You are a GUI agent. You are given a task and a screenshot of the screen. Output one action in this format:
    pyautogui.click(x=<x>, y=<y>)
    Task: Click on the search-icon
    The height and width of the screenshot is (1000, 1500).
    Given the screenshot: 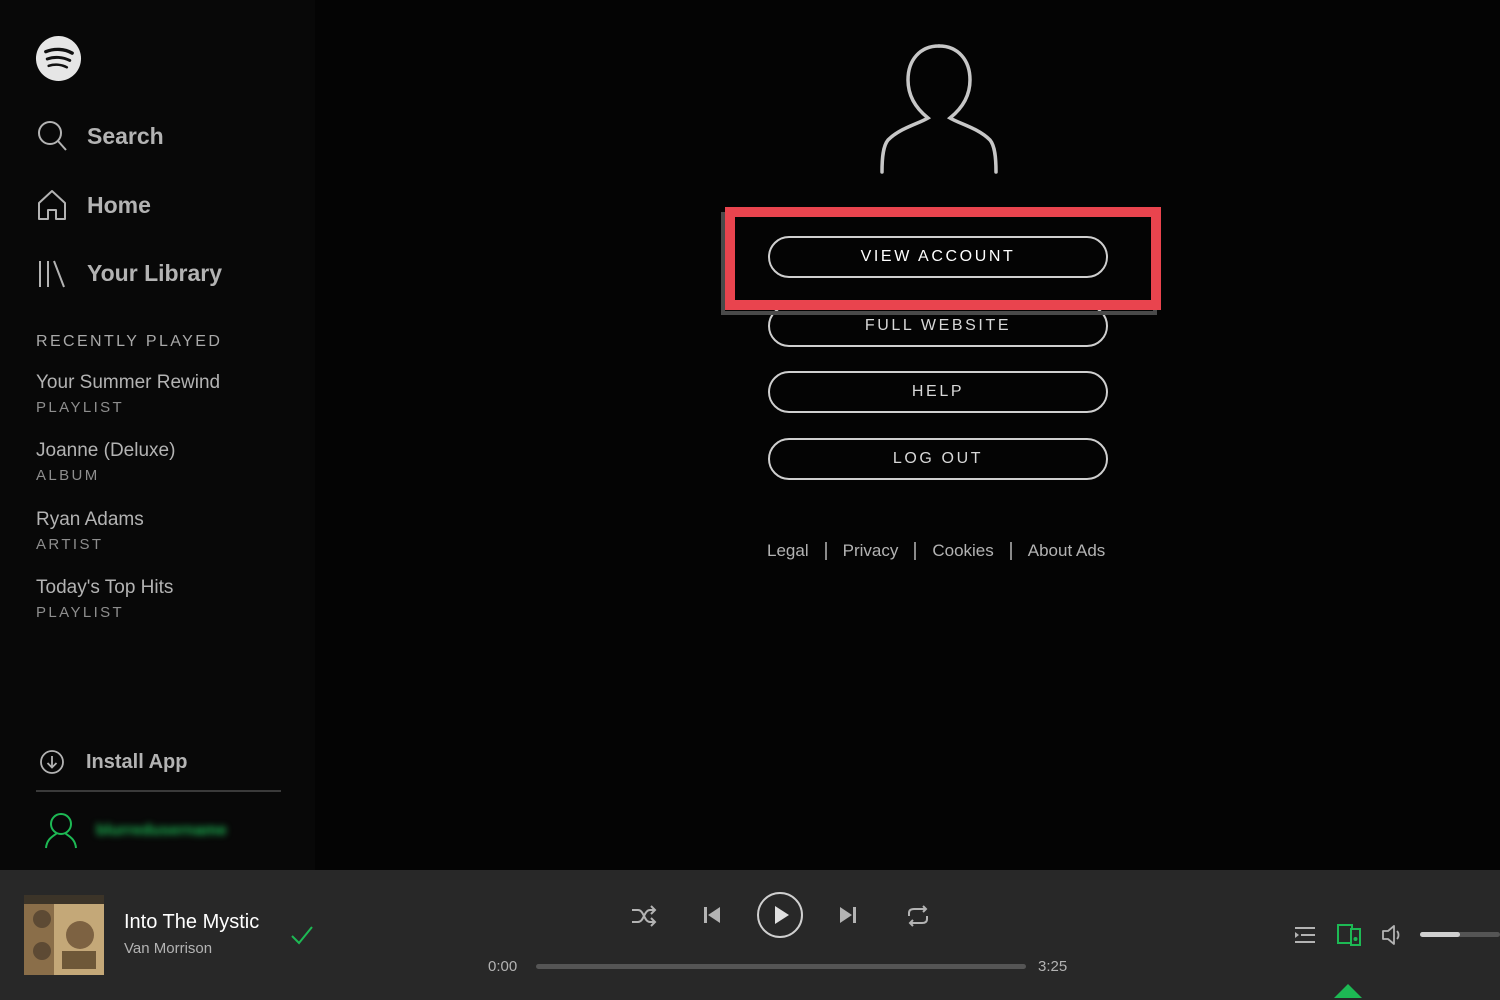 What is the action you would take?
    pyautogui.click(x=52, y=136)
    